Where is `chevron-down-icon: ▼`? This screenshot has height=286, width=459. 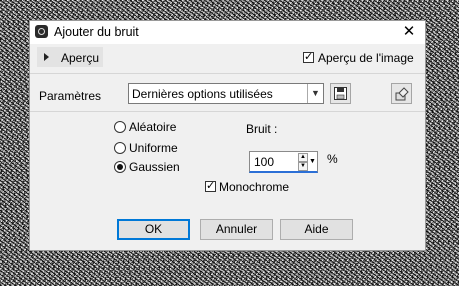 chevron-down-icon: ▼ is located at coordinates (315, 93).